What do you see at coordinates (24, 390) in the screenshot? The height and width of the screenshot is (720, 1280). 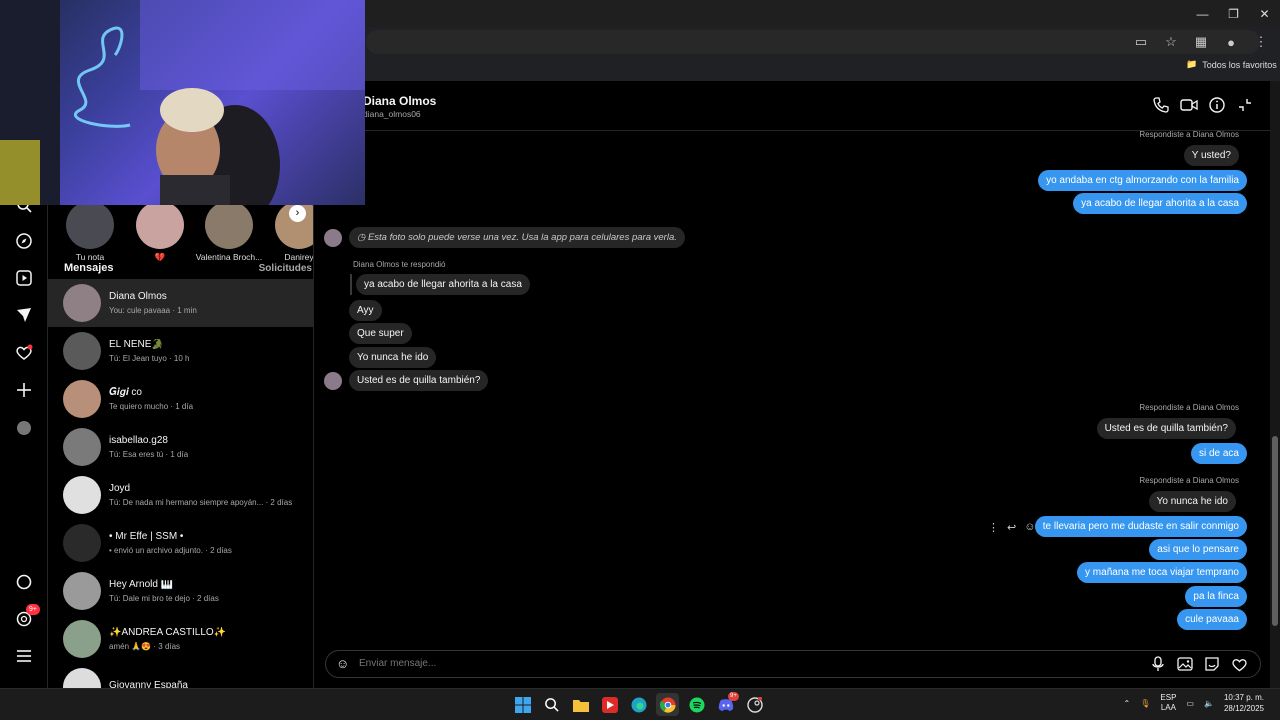 I see `create-plus-icon` at bounding box center [24, 390].